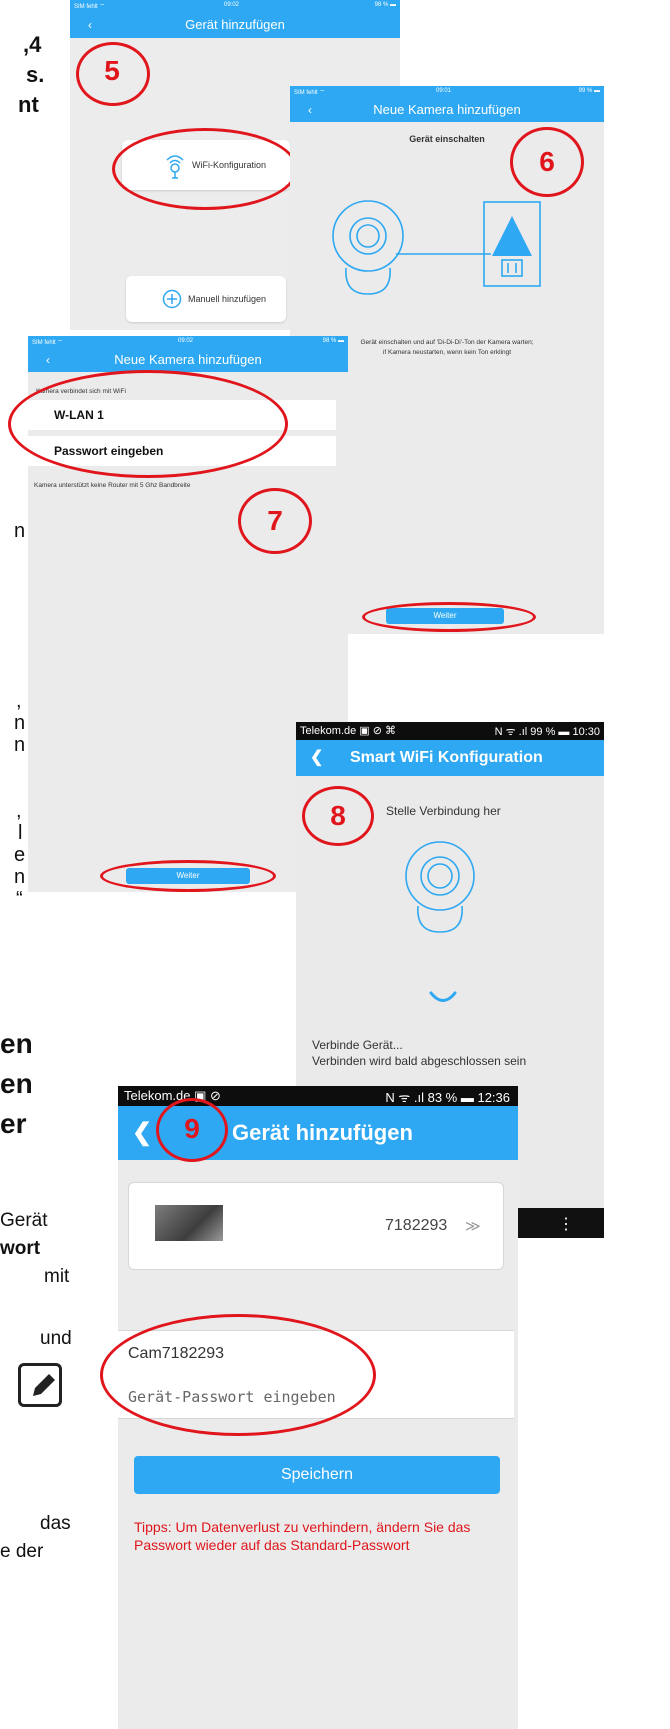 This screenshot has width=670, height=1729. What do you see at coordinates (32, 44) in the screenshot?
I see `bg-text-fragment: ,4` at bounding box center [32, 44].